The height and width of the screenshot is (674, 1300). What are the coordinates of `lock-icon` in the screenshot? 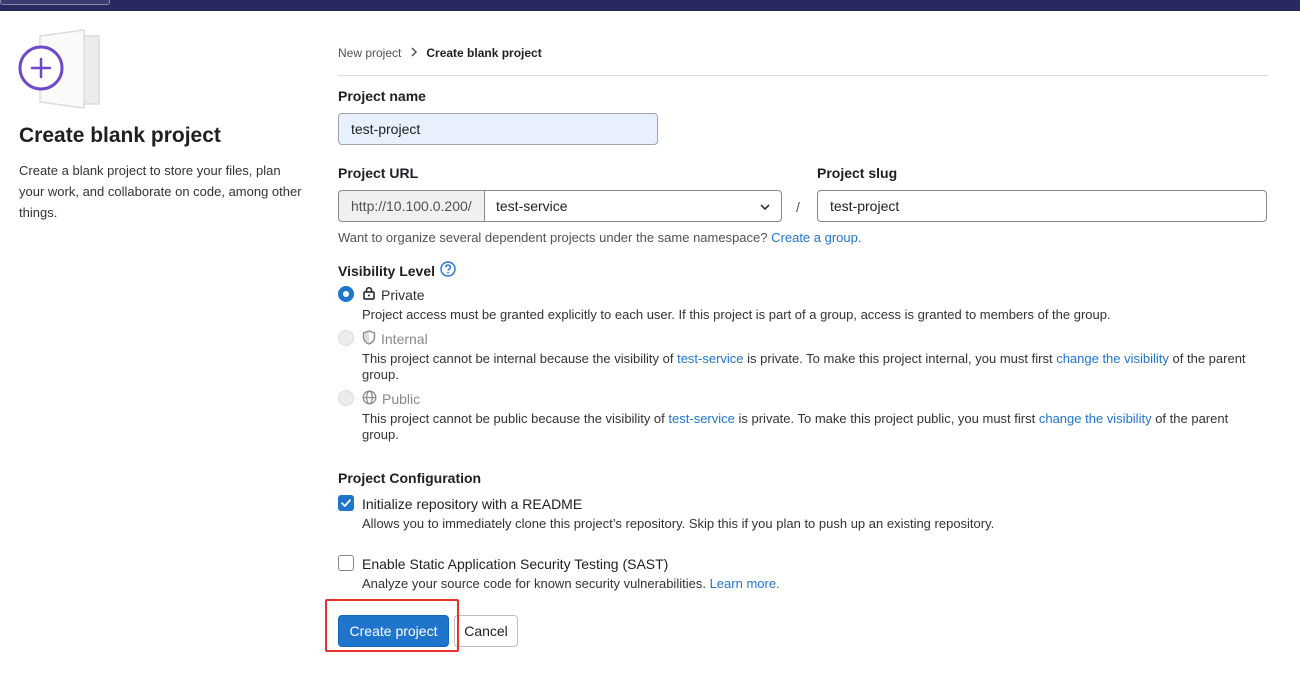 It's located at (369, 294).